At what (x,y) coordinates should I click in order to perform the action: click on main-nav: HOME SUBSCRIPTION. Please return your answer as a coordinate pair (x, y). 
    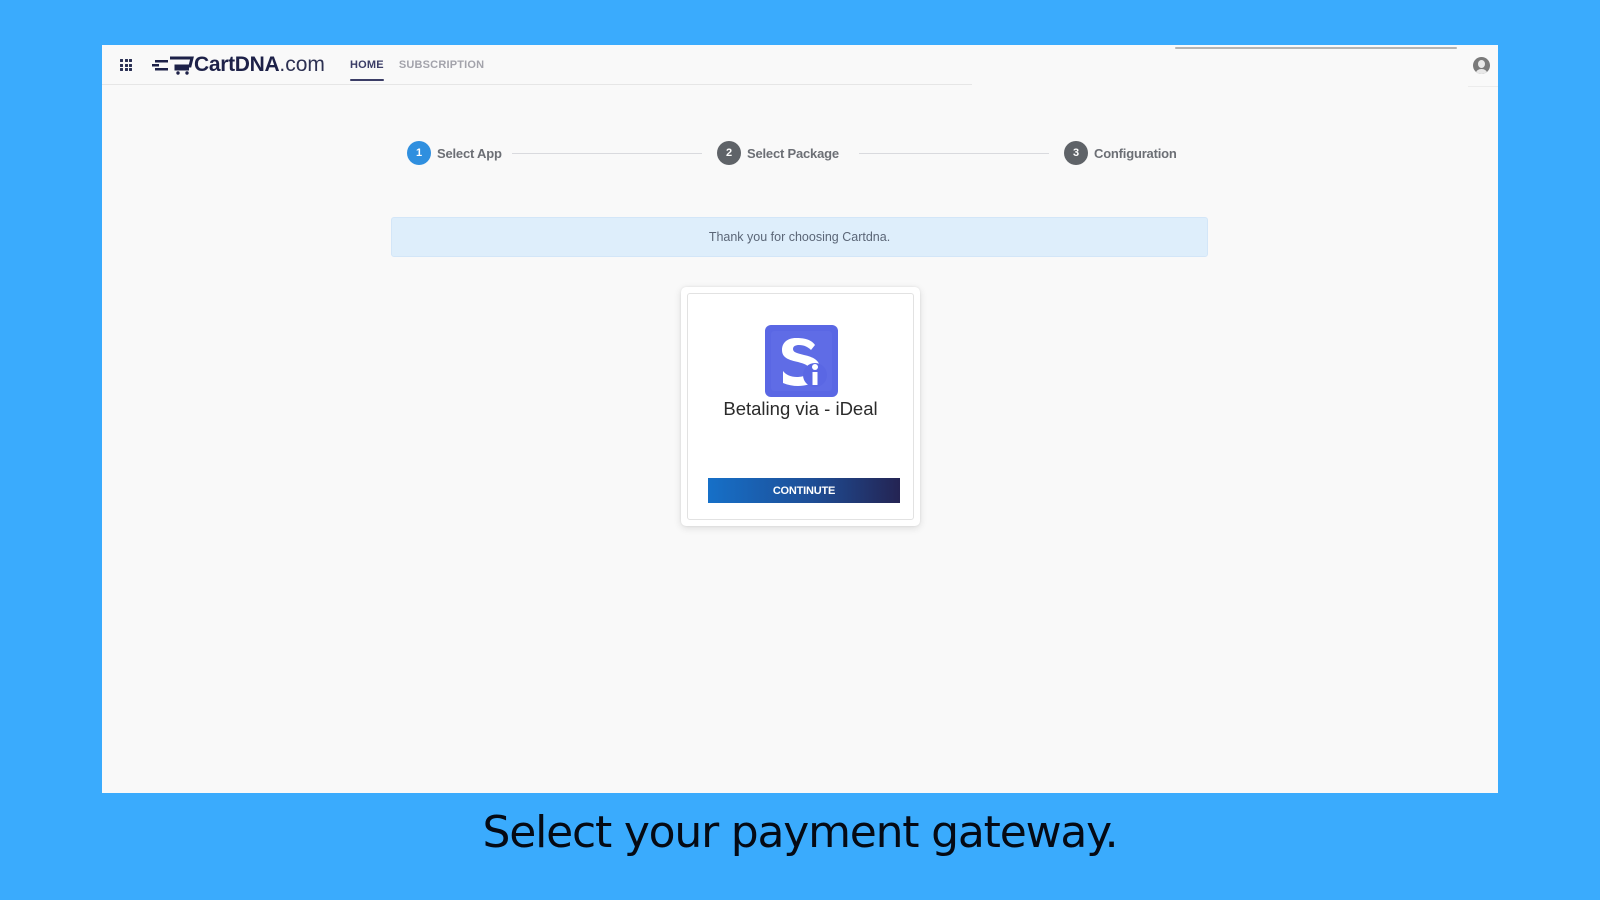
    Looking at the image, I should click on (417, 65).